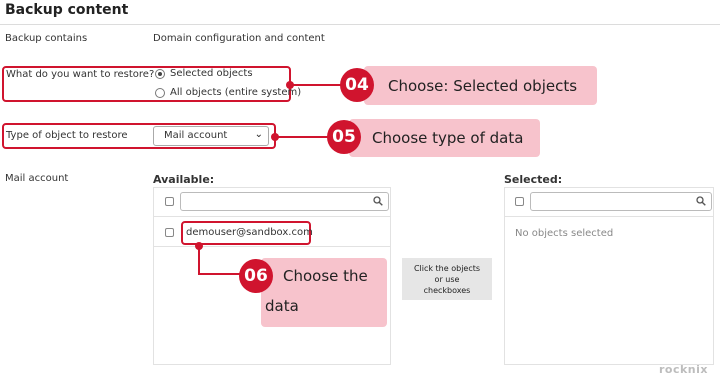 The width and height of the screenshot is (720, 380). Describe the element at coordinates (80, 74) in the screenshot. I see `restore-question-label: What do you want to restore?` at that location.